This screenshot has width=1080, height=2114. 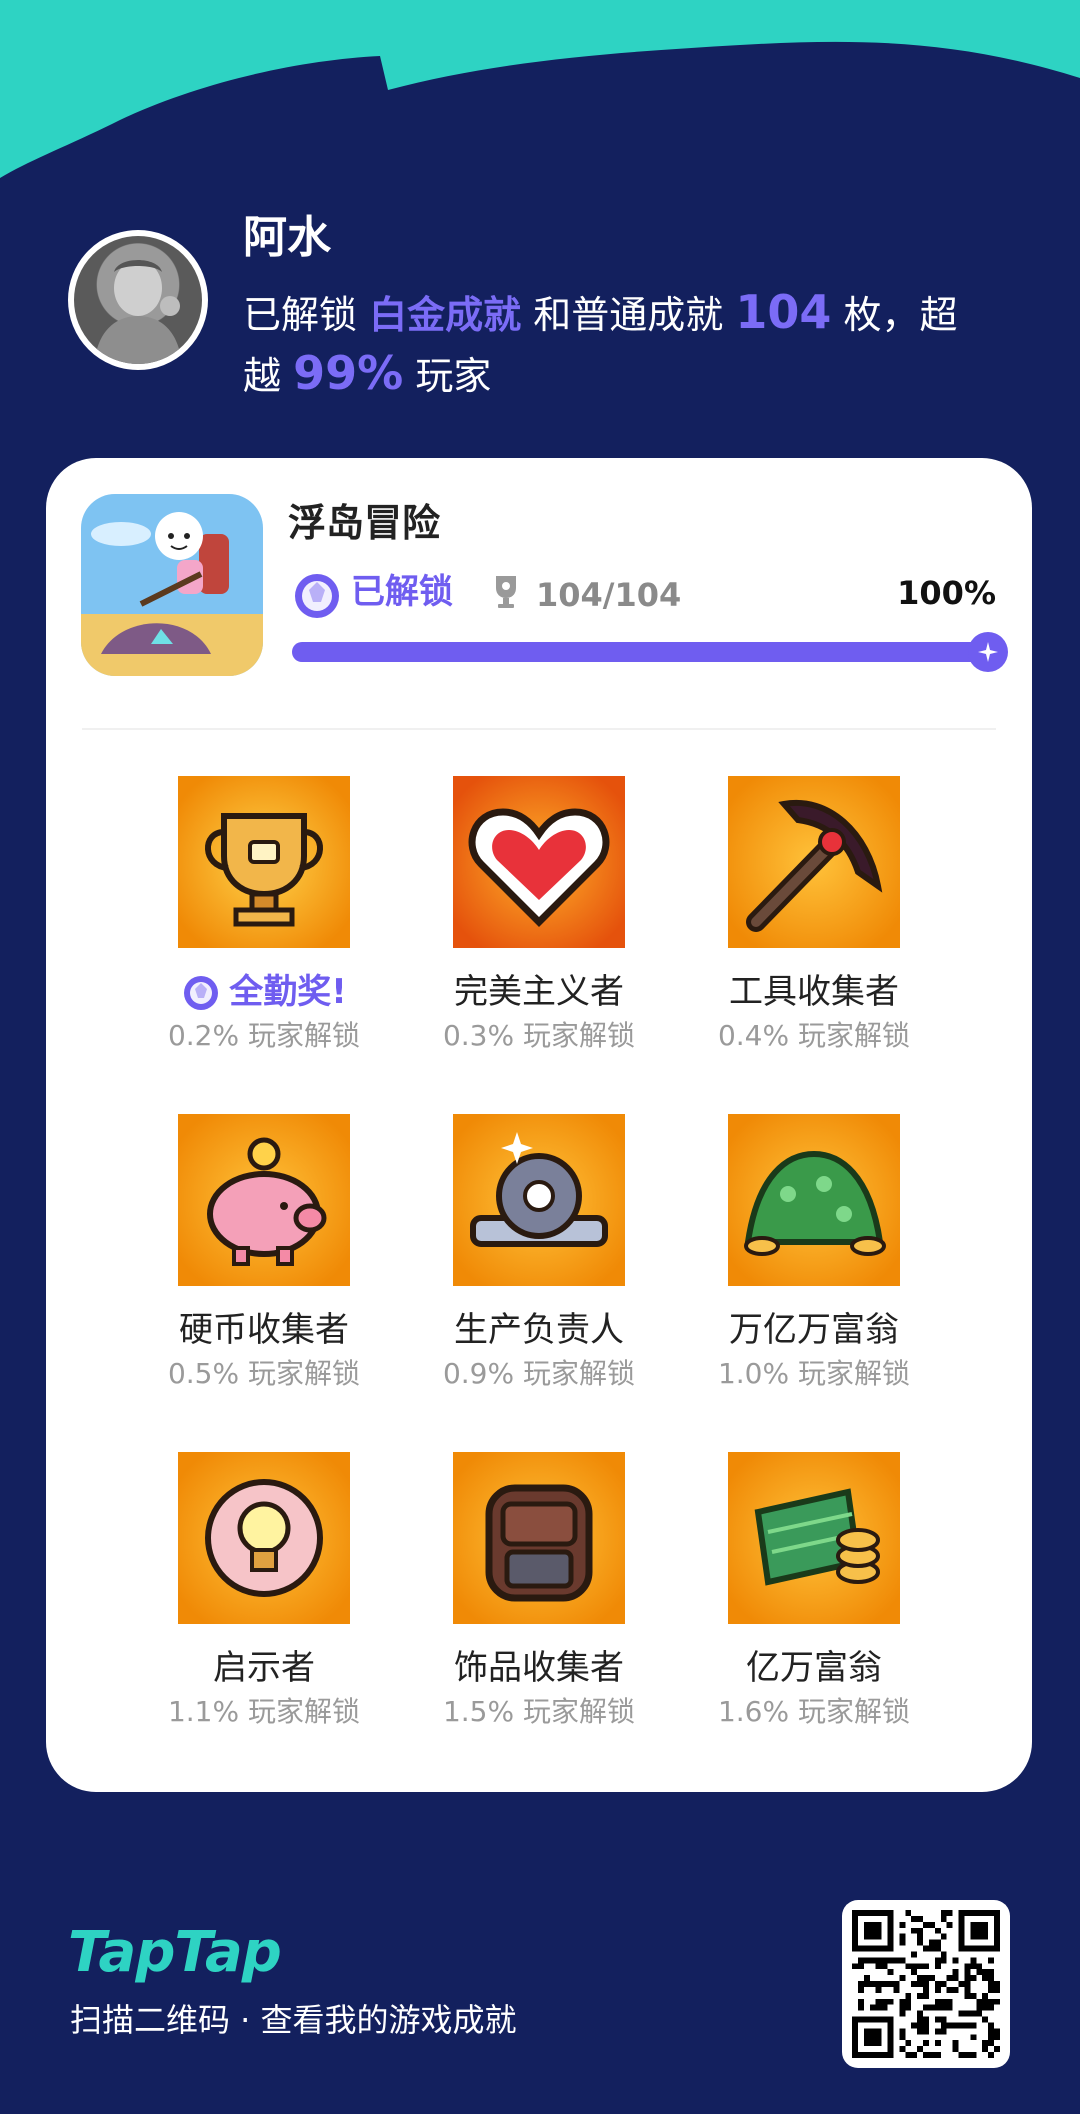 I want to click on achievement-name: 启示者, so click(x=264, y=1668).